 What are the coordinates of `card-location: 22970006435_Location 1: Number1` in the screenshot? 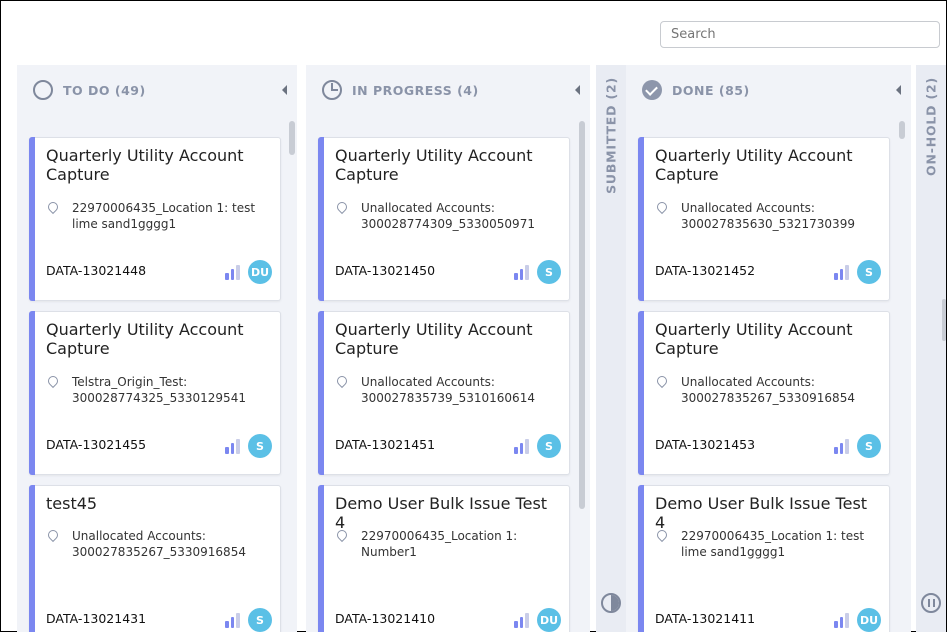 It's located at (448, 543).